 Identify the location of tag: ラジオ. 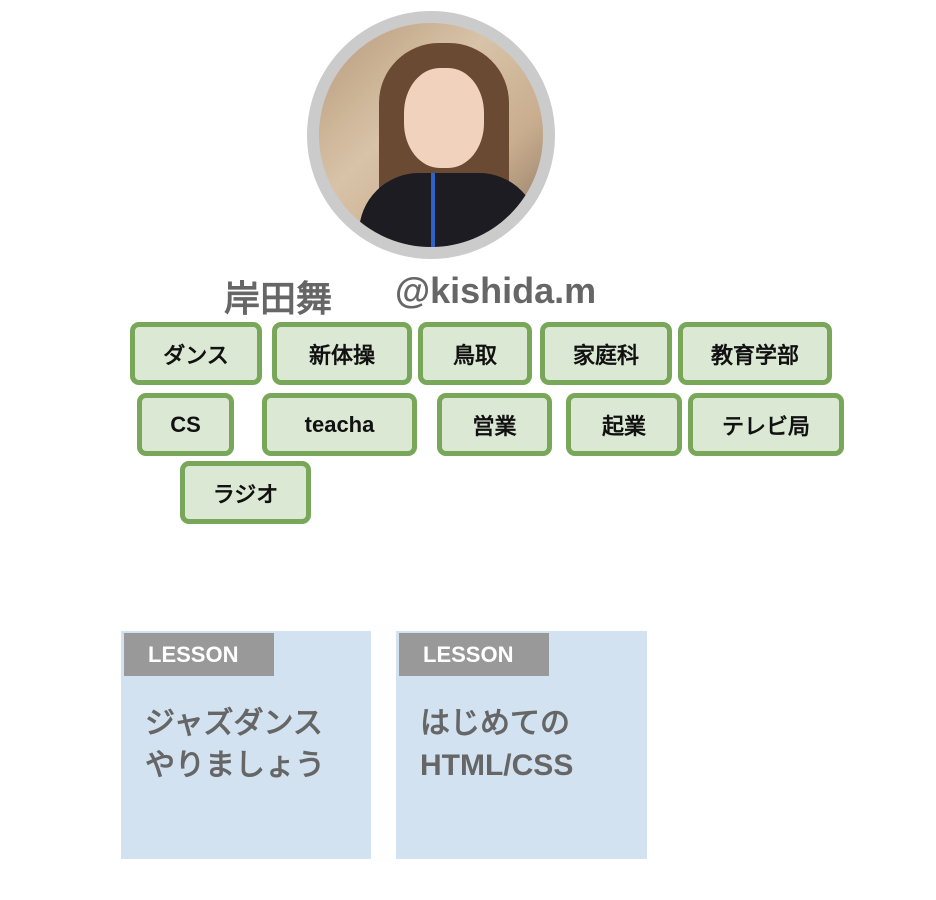
(245, 492).